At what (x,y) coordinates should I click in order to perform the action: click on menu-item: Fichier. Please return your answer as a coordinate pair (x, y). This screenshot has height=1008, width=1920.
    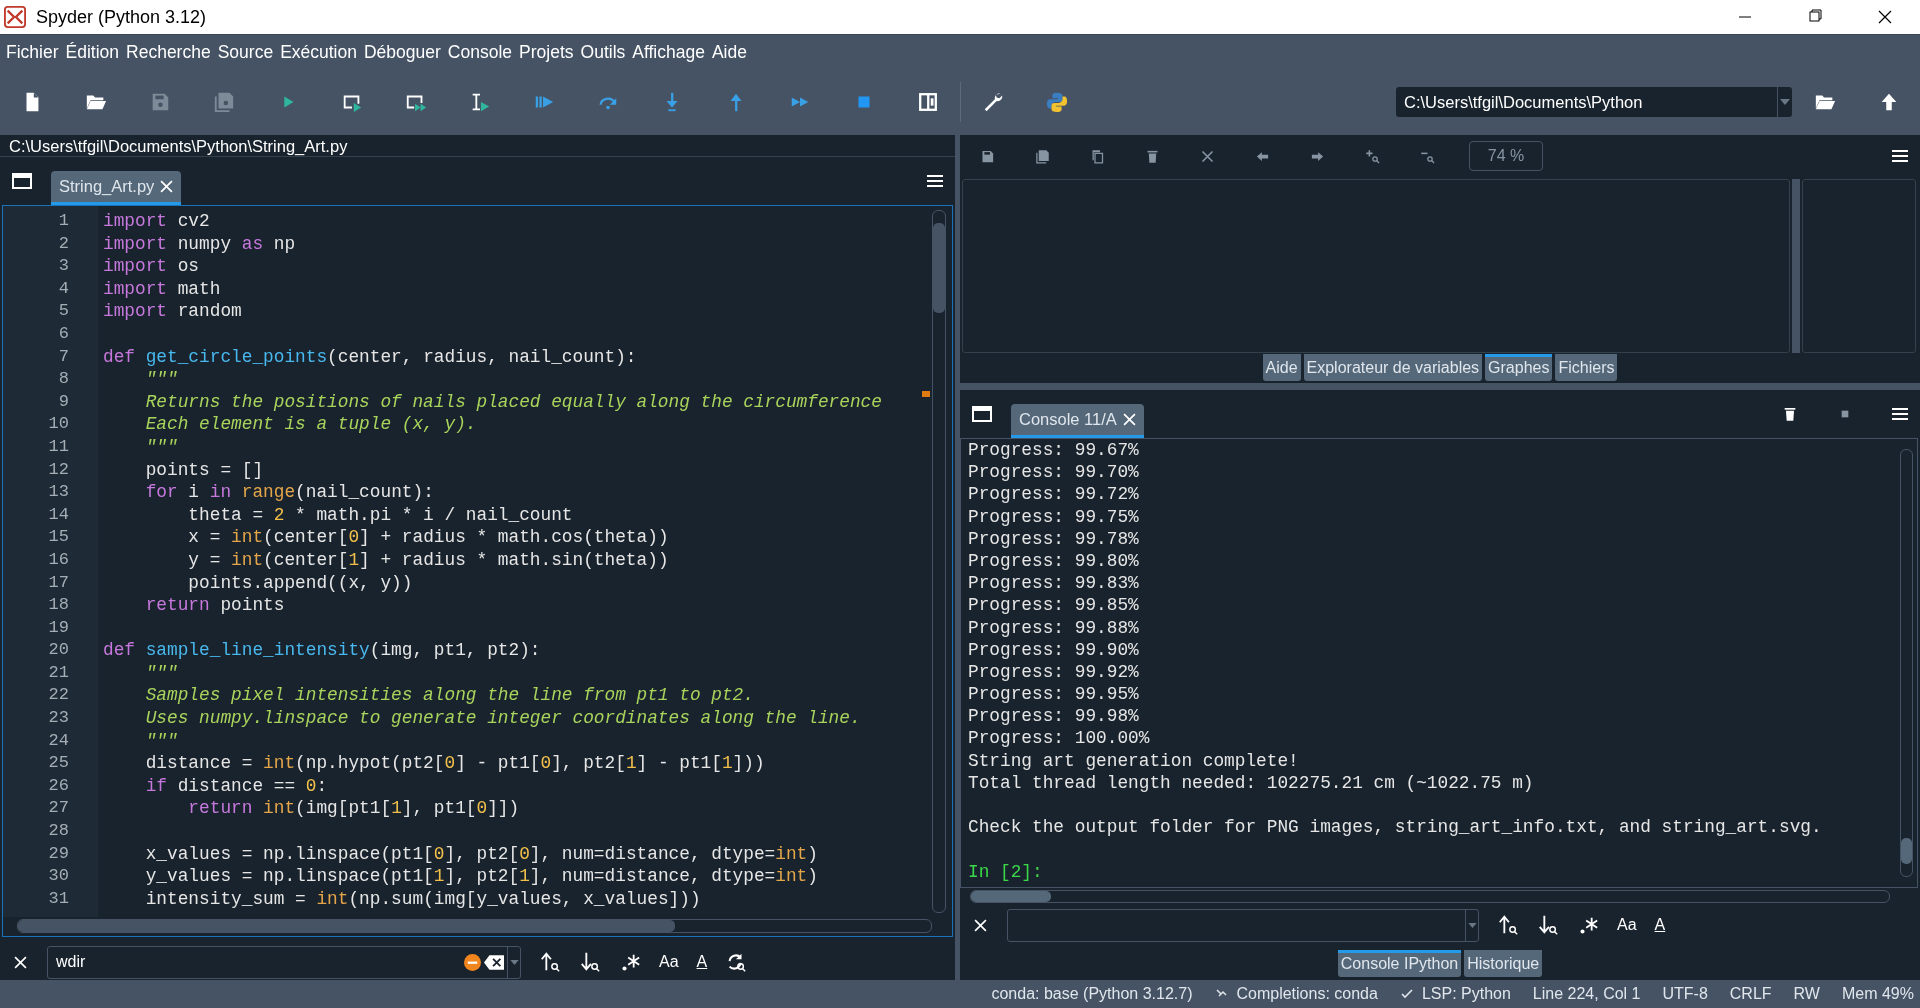
    Looking at the image, I should click on (32, 52).